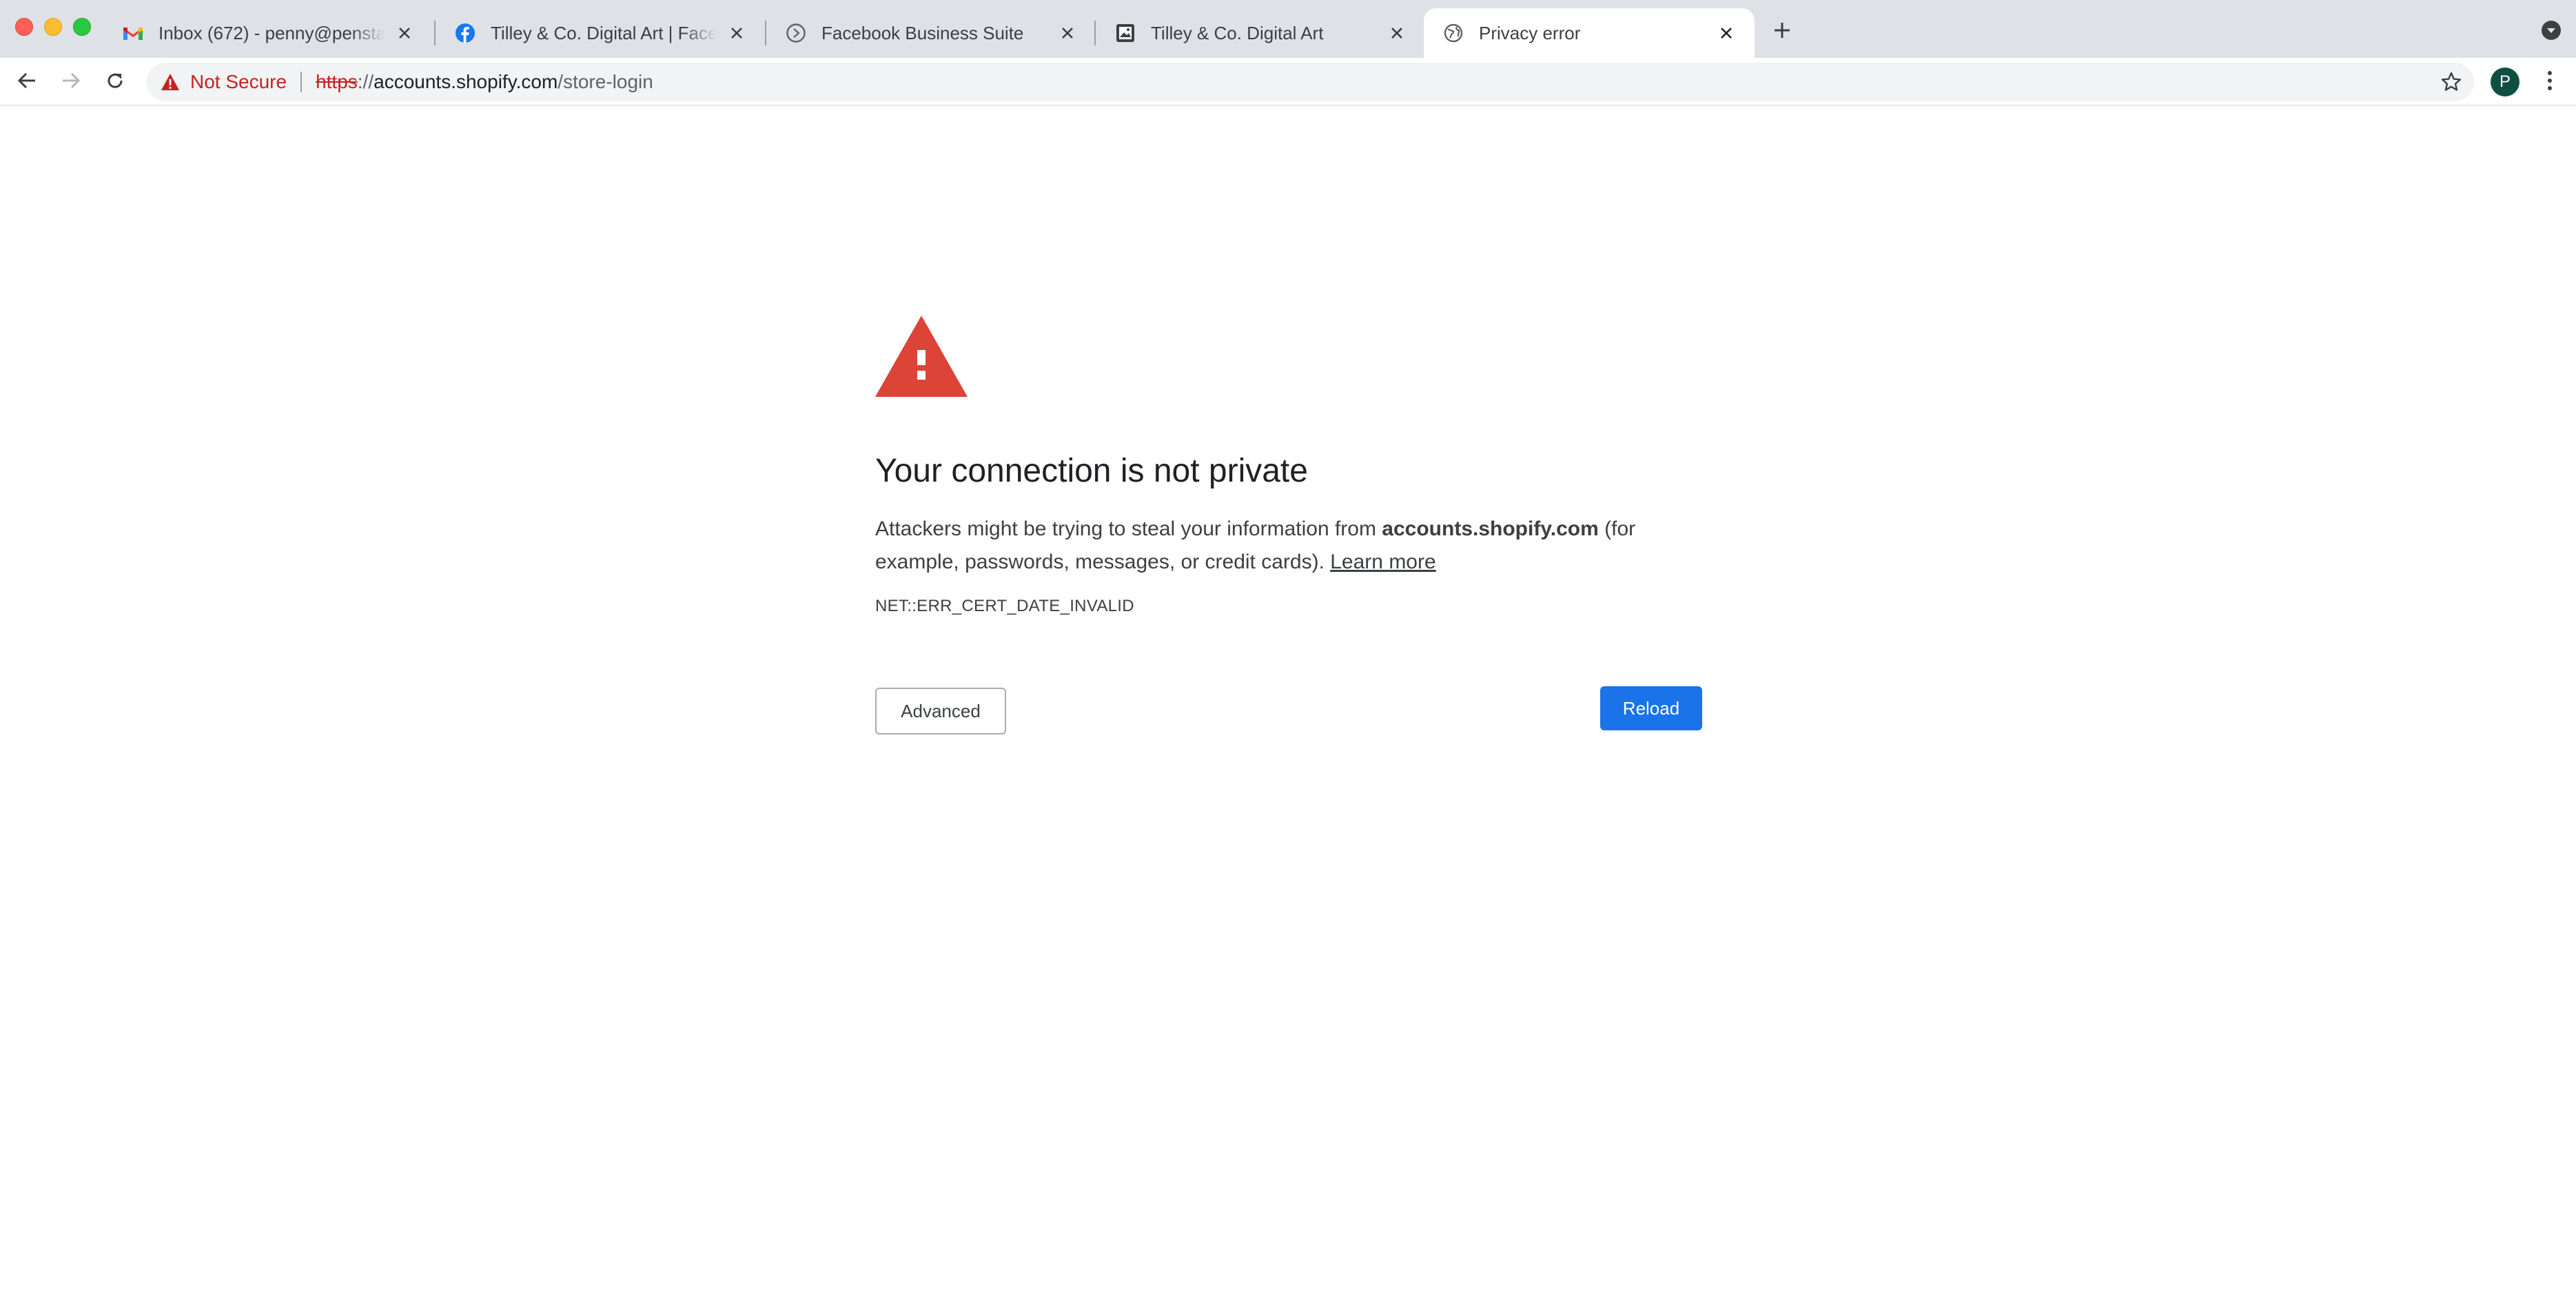 This screenshot has height=1305, width=2576. I want to click on tab-title: Inbox (672) - penny@penstardi, so click(272, 32).